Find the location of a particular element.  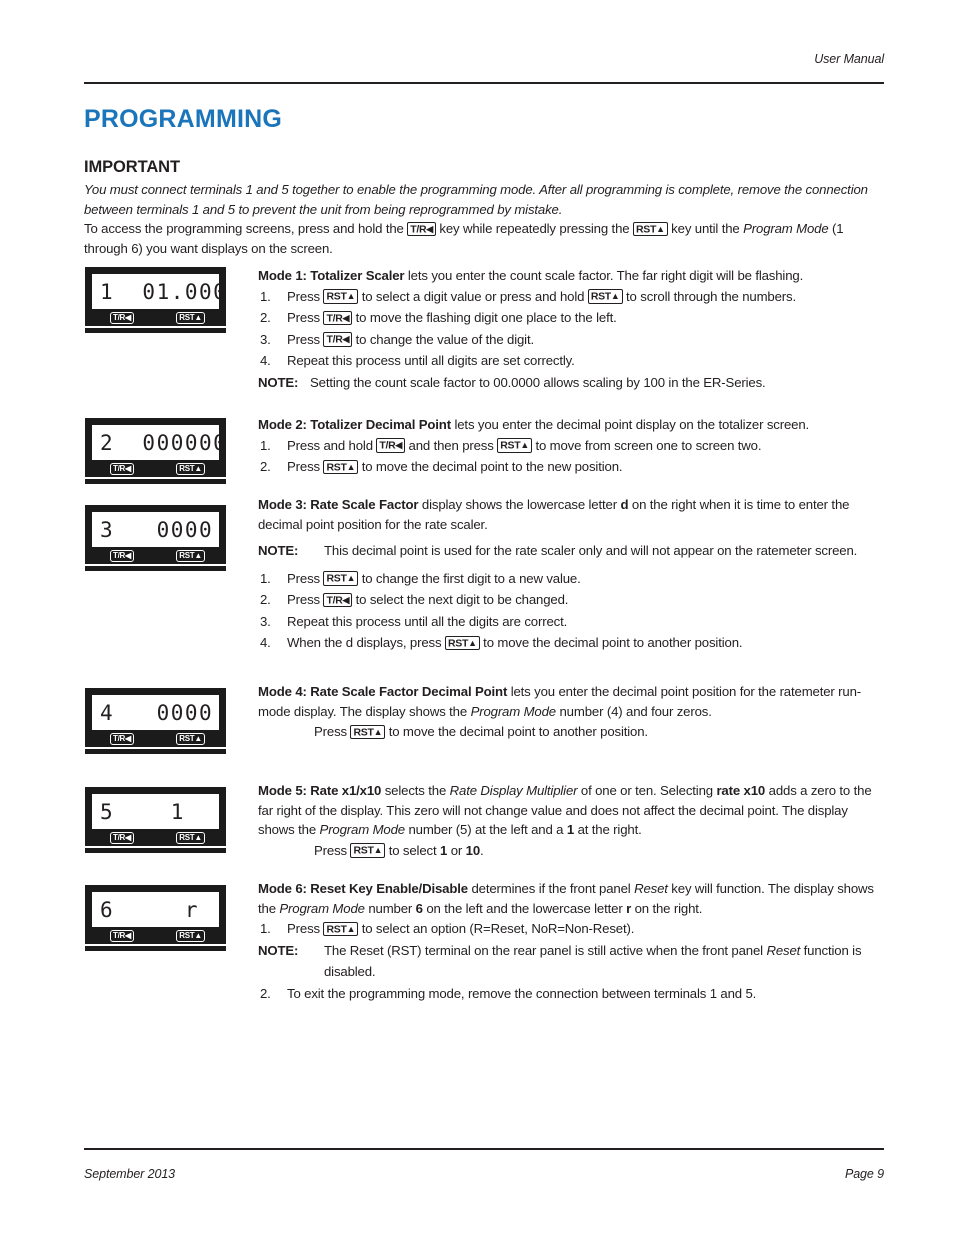

step-mid: to change the value of the digit. is located at coordinates (443, 339).